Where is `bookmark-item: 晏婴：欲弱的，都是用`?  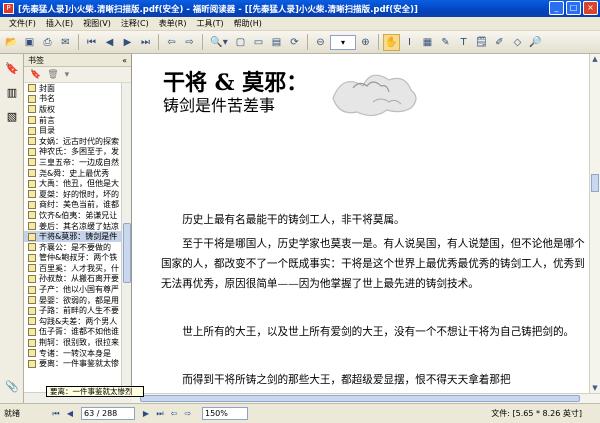 bookmark-item: 晏婴：欲弱的，都是用 is located at coordinates (73, 300).